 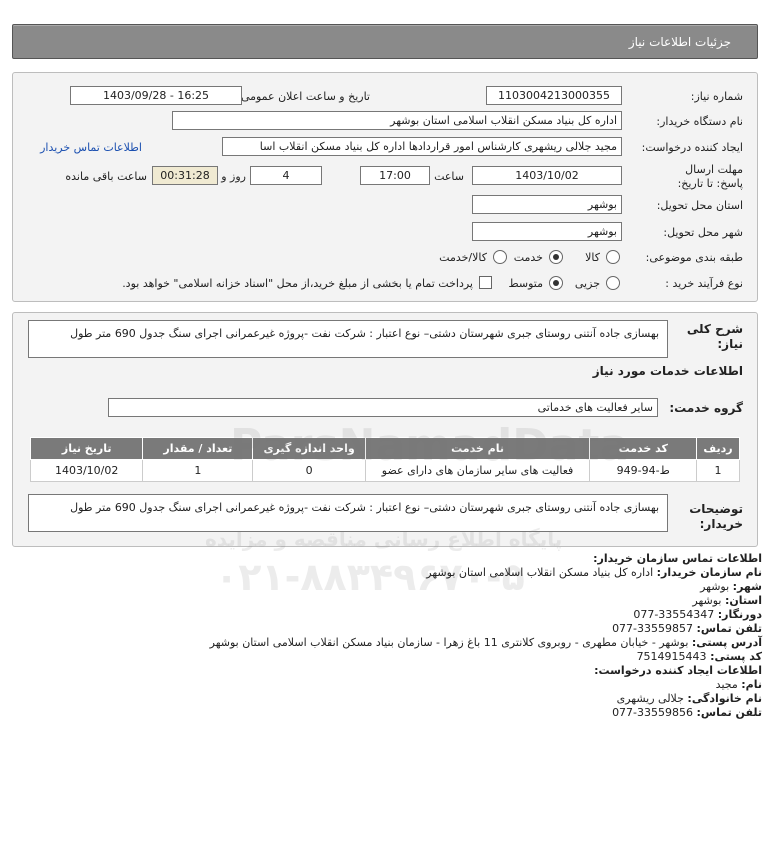 What do you see at coordinates (198, 448) in the screenshot?
I see `col-quantity: تعداد / مقدار` at bounding box center [198, 448].